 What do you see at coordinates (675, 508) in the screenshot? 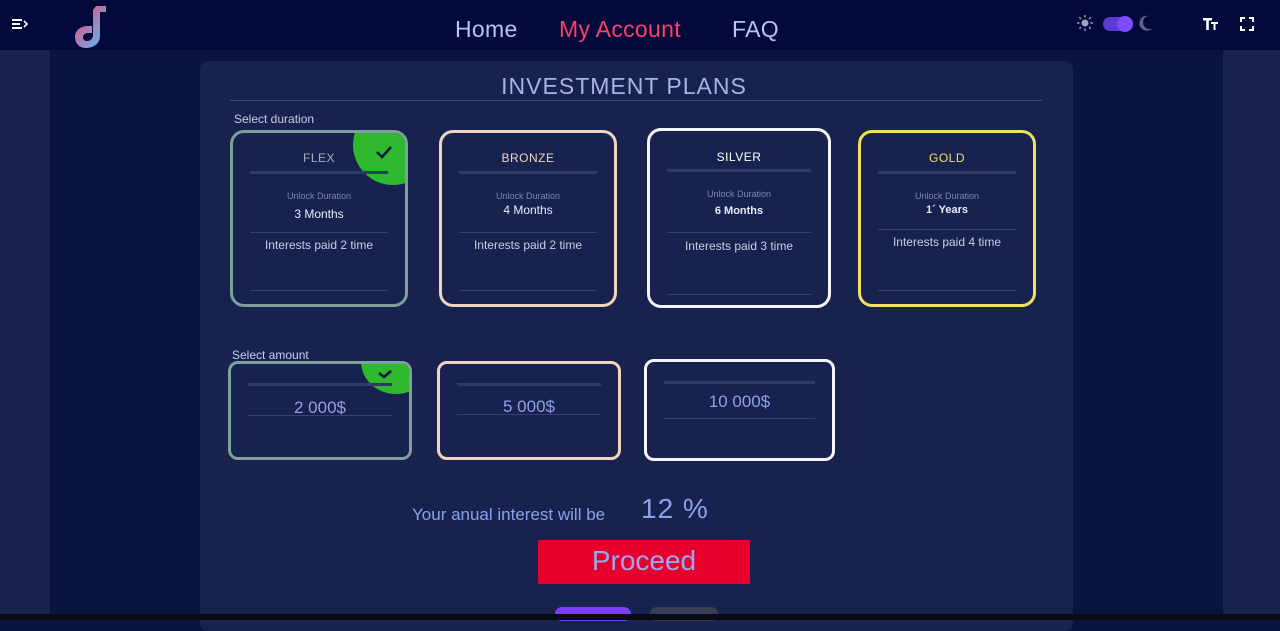
I see `annual-interest-value: 12 %` at bounding box center [675, 508].